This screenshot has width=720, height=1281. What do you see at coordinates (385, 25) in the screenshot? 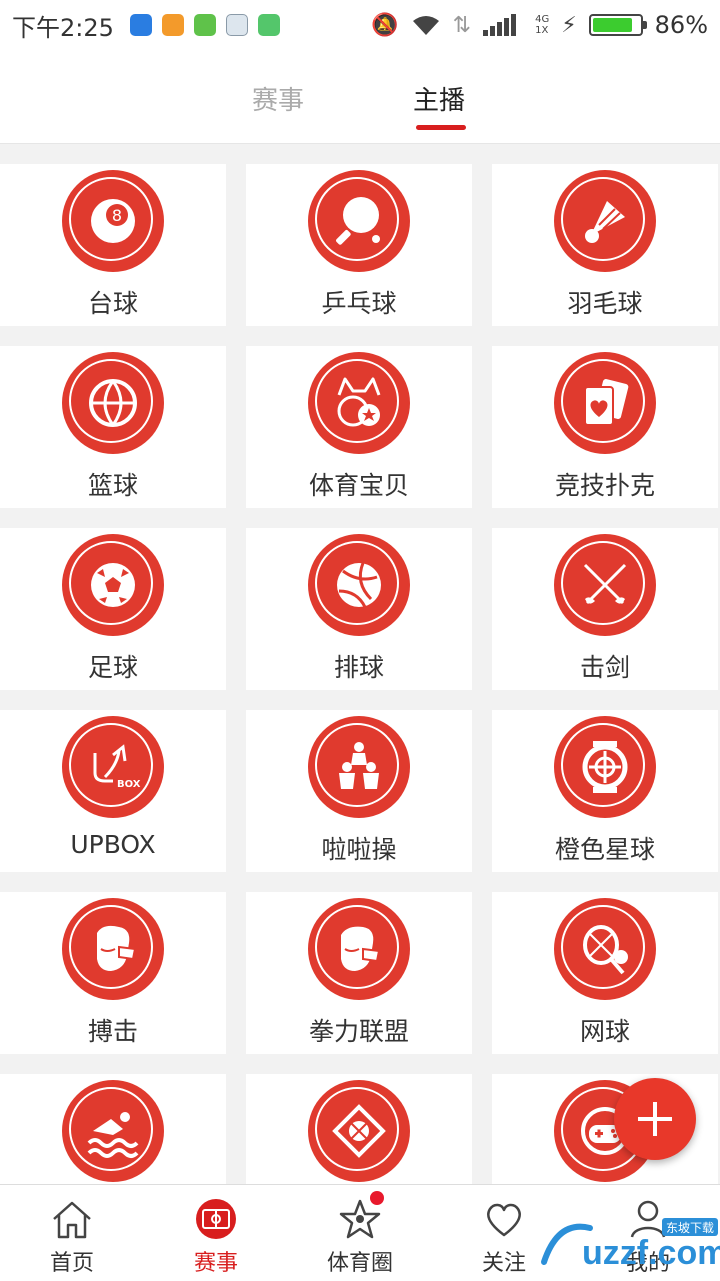
I see `mute-bell-icon: 🔕` at bounding box center [385, 25].